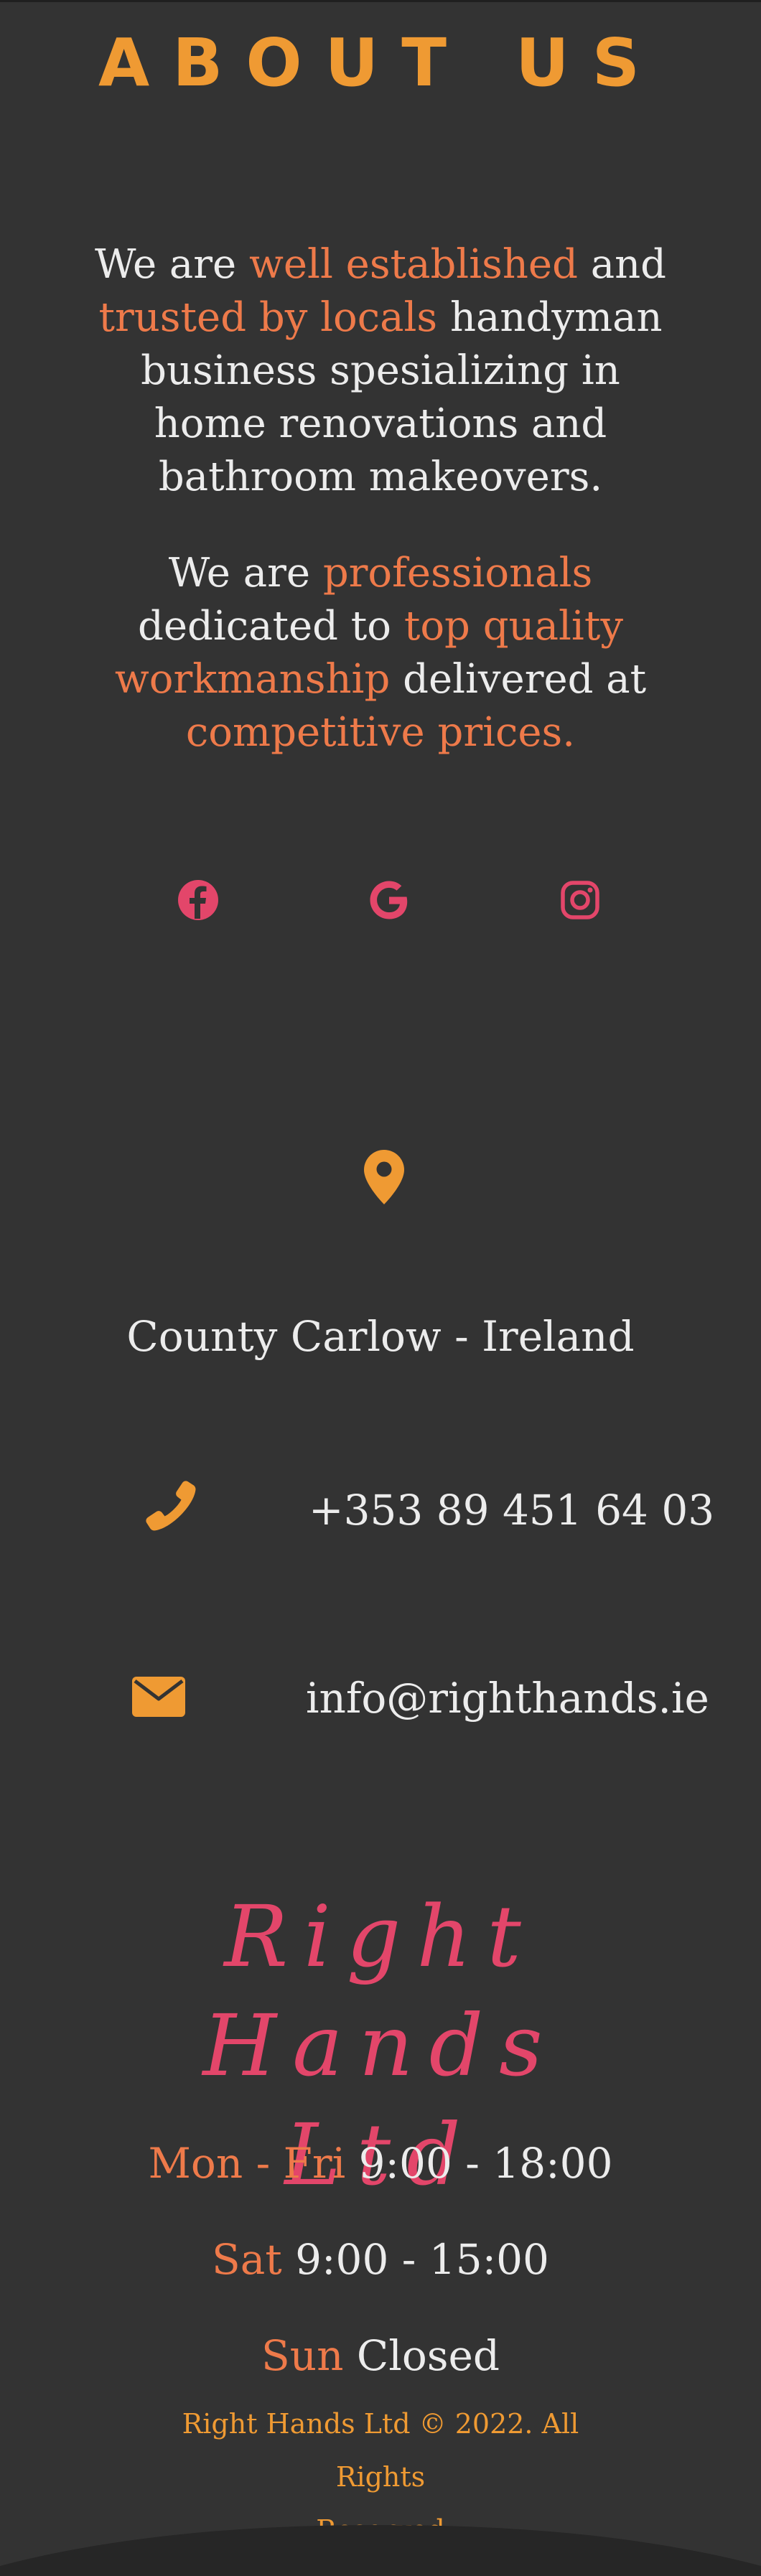 This screenshot has height=2576, width=761. What do you see at coordinates (380, 1336) in the screenshot?
I see `address-text: County Carlow - Ireland` at bounding box center [380, 1336].